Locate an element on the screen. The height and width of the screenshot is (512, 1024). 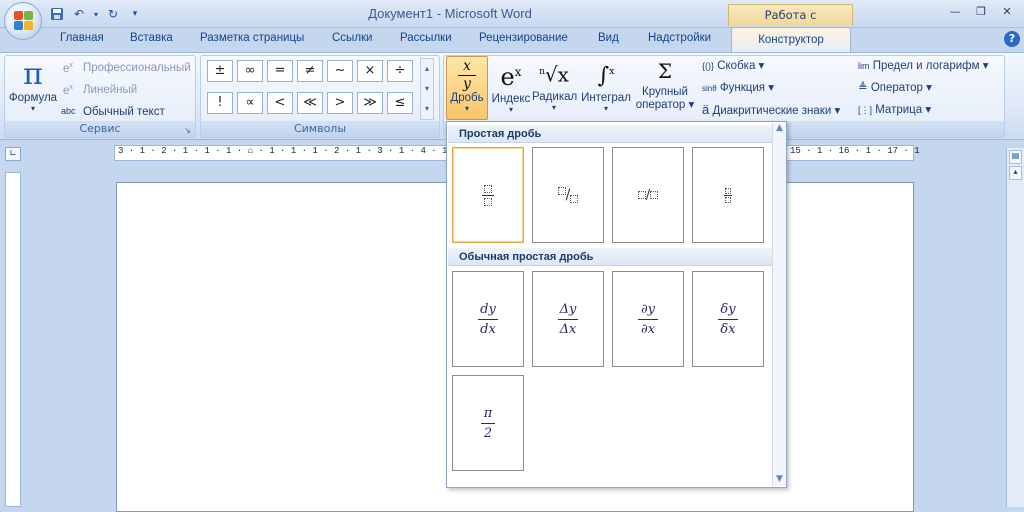
save-icon is located at coordinates (57, 14).